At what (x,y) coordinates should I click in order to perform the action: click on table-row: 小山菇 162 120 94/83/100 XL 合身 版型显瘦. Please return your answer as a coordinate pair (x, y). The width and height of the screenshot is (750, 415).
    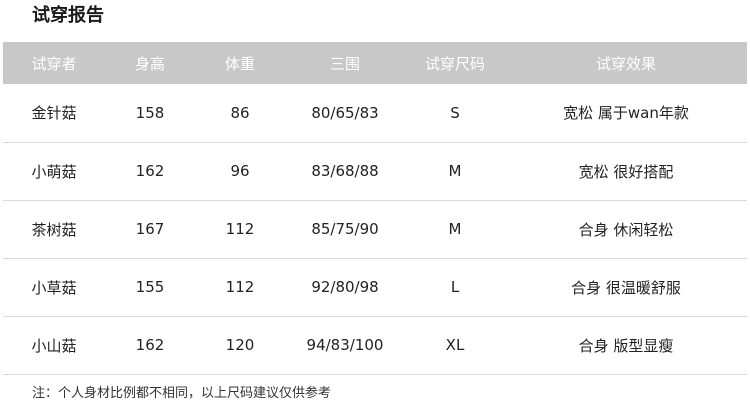
    Looking at the image, I should click on (375, 345).